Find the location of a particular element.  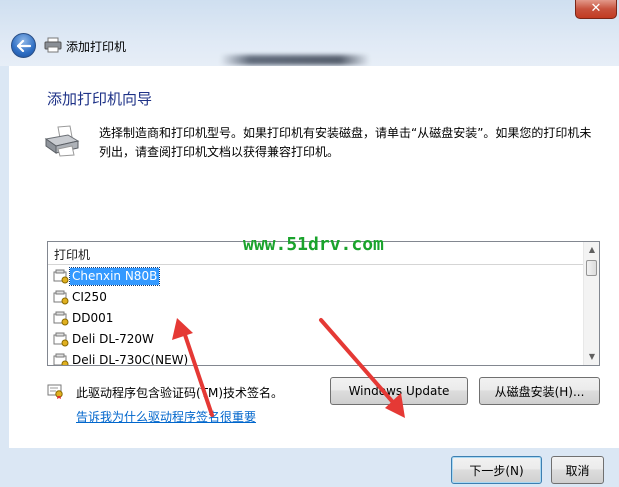

signature-help-link: 告诉我为什么驱动程序签名很重要 is located at coordinates (166, 416).